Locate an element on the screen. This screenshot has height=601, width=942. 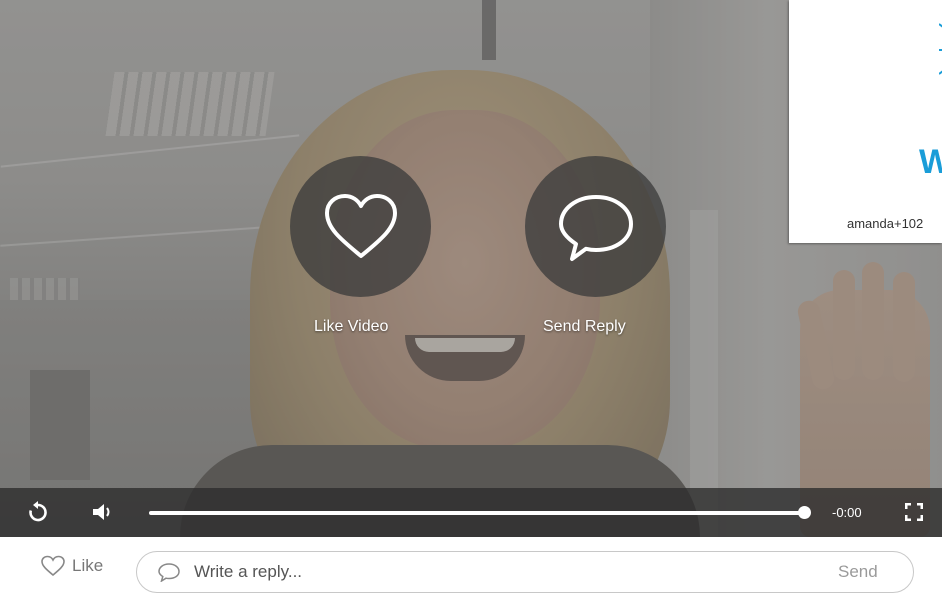
like-video-button is located at coordinates (360, 226).